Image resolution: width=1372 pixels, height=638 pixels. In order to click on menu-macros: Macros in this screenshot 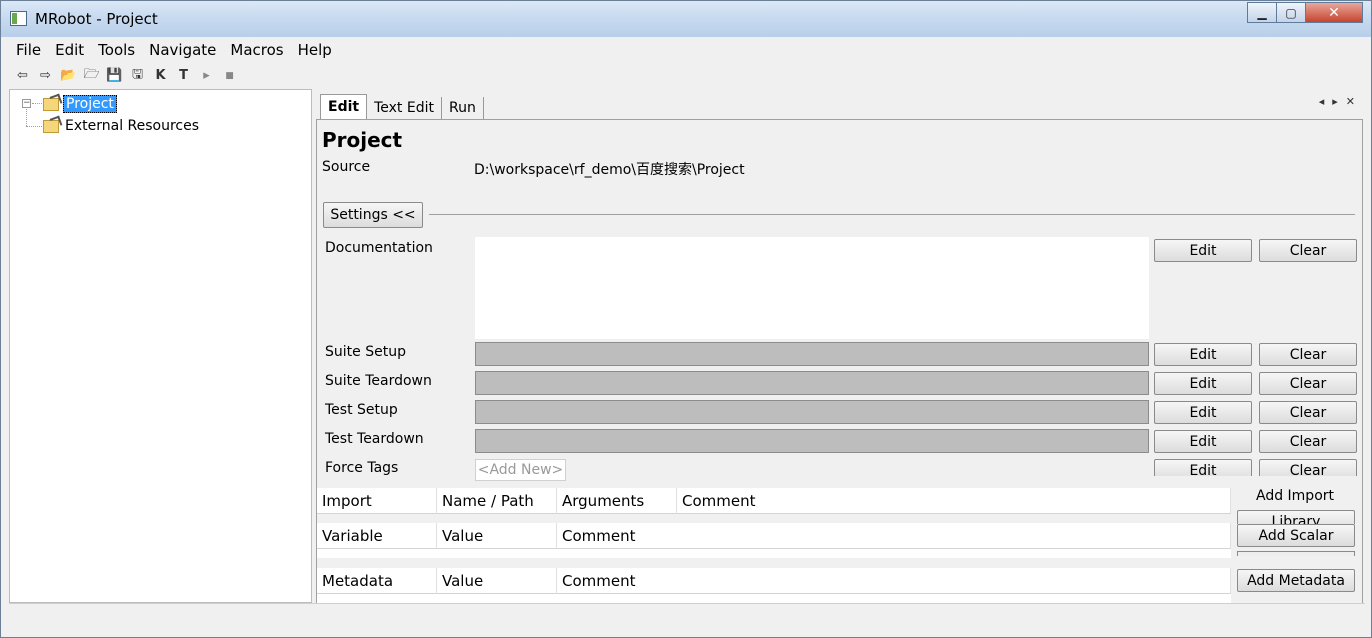, I will do `click(256, 50)`.